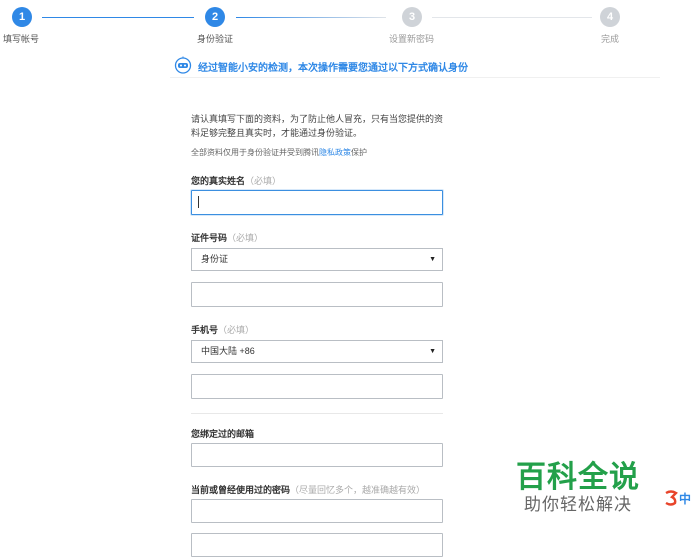 This screenshot has width=692, height=557. I want to click on phone-region-selected: 中国大陆 +86, so click(228, 351).